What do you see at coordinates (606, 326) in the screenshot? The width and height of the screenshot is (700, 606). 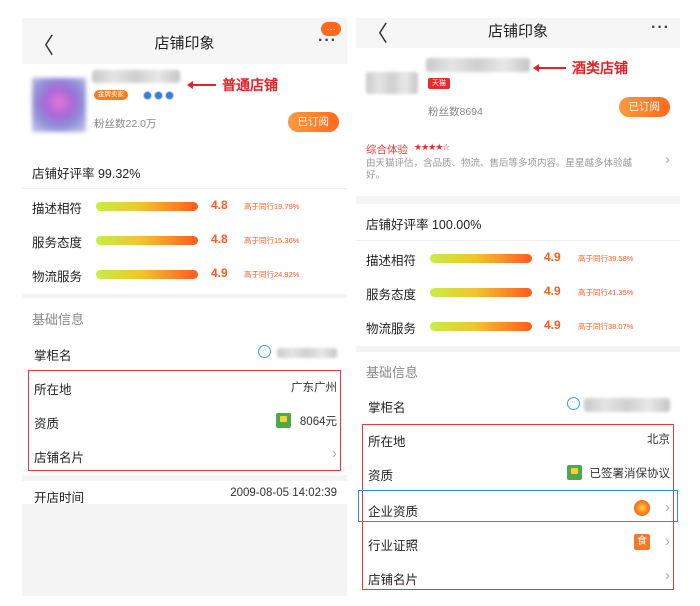 I see `rating-compare: 高于同行38.07%` at bounding box center [606, 326].